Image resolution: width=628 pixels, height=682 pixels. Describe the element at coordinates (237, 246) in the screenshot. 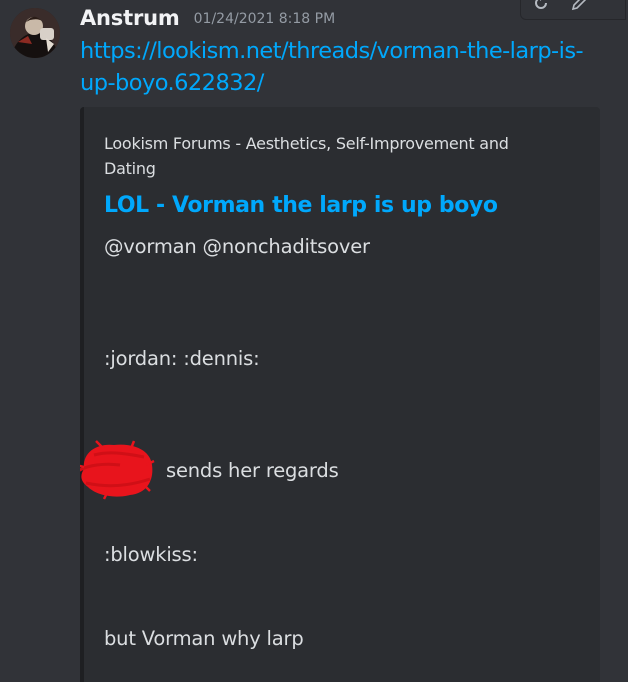

I see `embed-description-line: @vorman @nonchaditsover` at that location.